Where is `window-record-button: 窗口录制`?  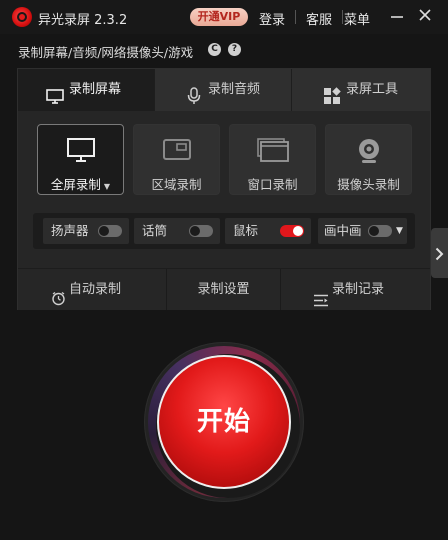
window-record-button: 窗口录制 is located at coordinates (272, 159).